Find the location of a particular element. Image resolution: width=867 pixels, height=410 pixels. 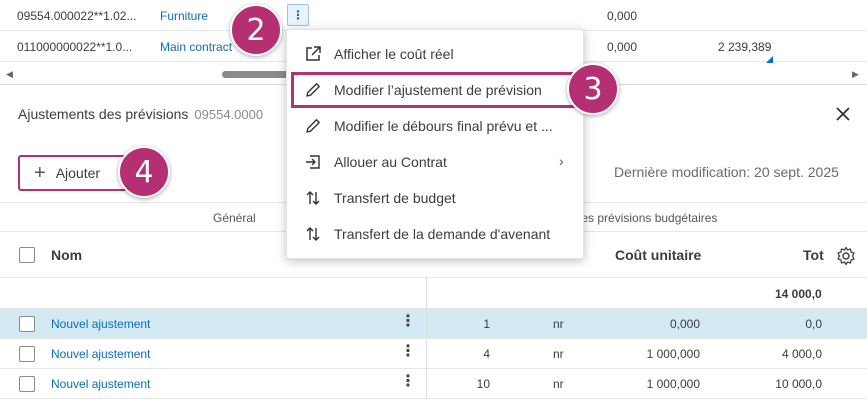

panel-title: Ajustements des prévisions 09554.0000 is located at coordinates (140, 114).